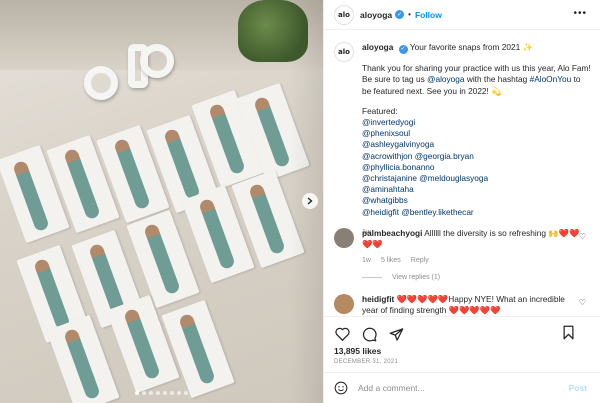  Describe the element at coordinates (342, 334) in the screenshot. I see `like-heart-icon` at that location.